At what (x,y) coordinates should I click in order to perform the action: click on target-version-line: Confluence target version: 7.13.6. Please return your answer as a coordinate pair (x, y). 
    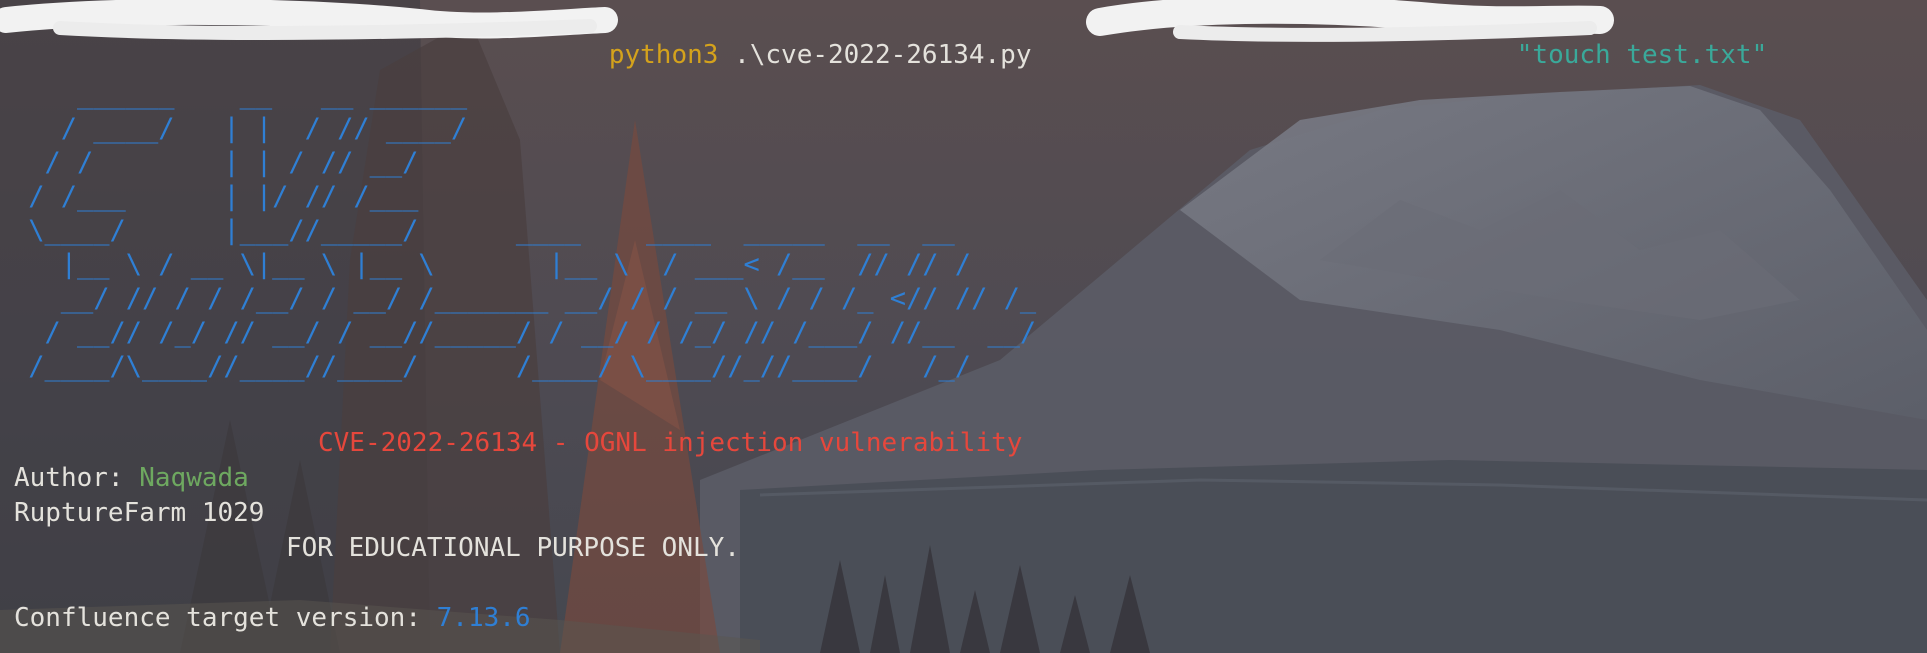
    Looking at the image, I should click on (272, 618).